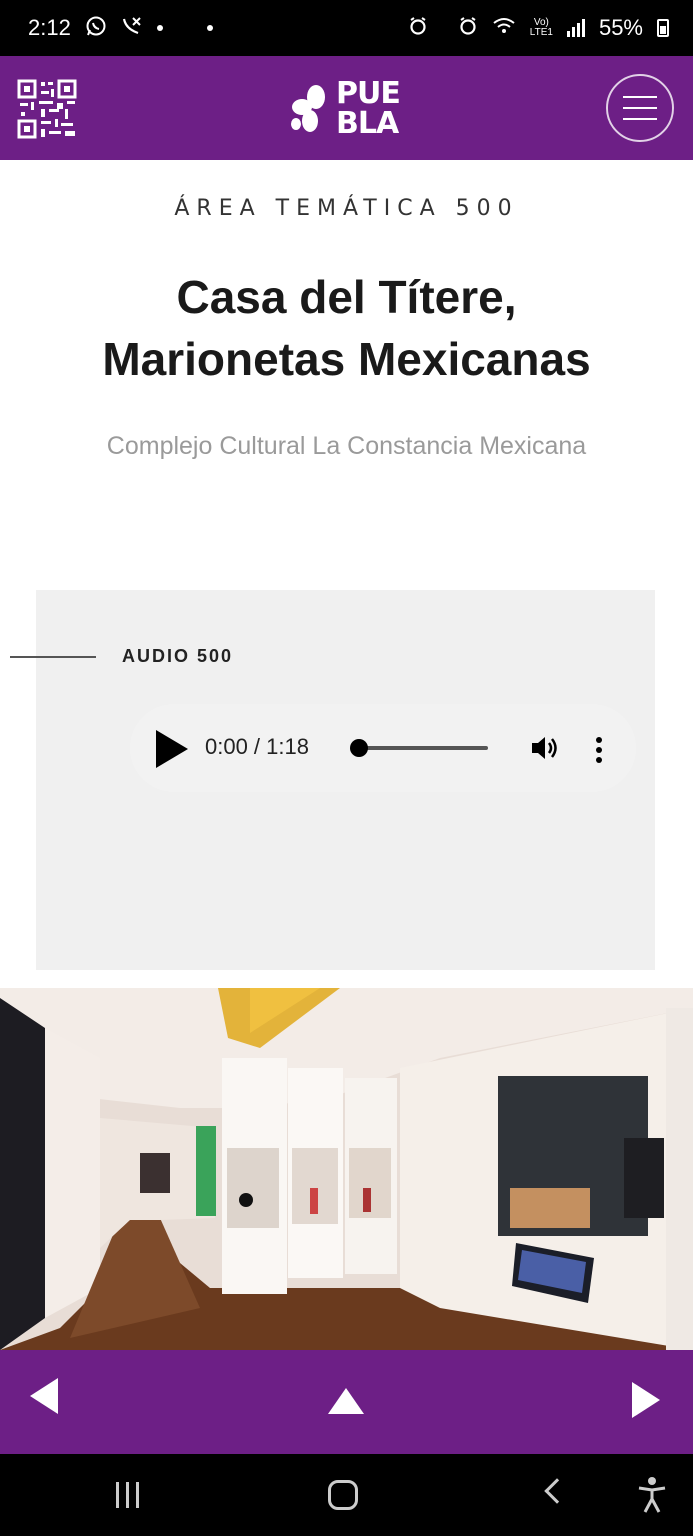 The height and width of the screenshot is (1536, 693). I want to click on puebla-logo: PUE BLA, so click(348, 109).